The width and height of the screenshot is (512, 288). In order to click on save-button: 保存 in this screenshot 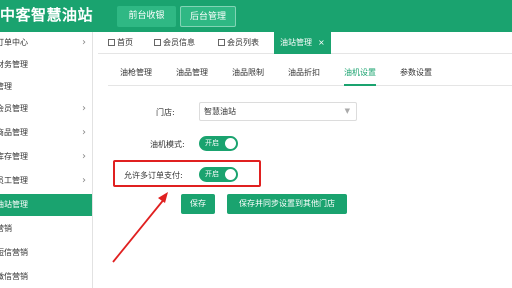, I will do `click(198, 204)`.